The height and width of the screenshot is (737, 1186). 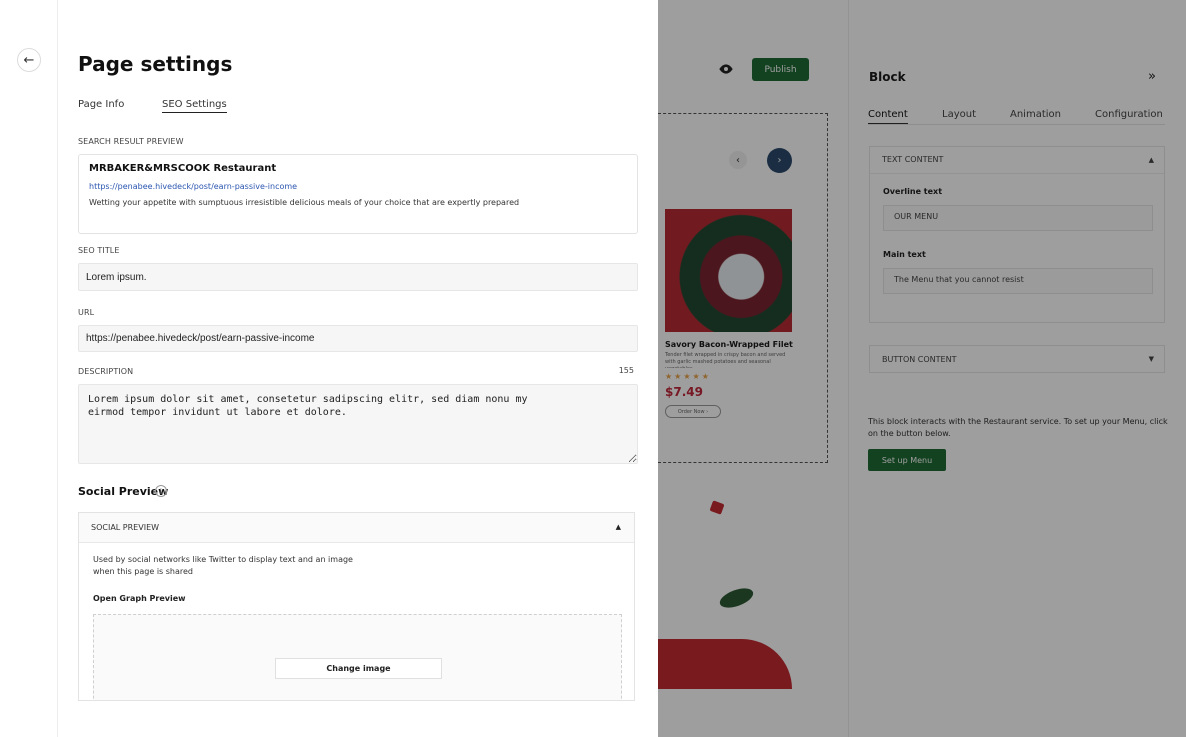 I want to click on description-char-count: 155, so click(x=626, y=370).